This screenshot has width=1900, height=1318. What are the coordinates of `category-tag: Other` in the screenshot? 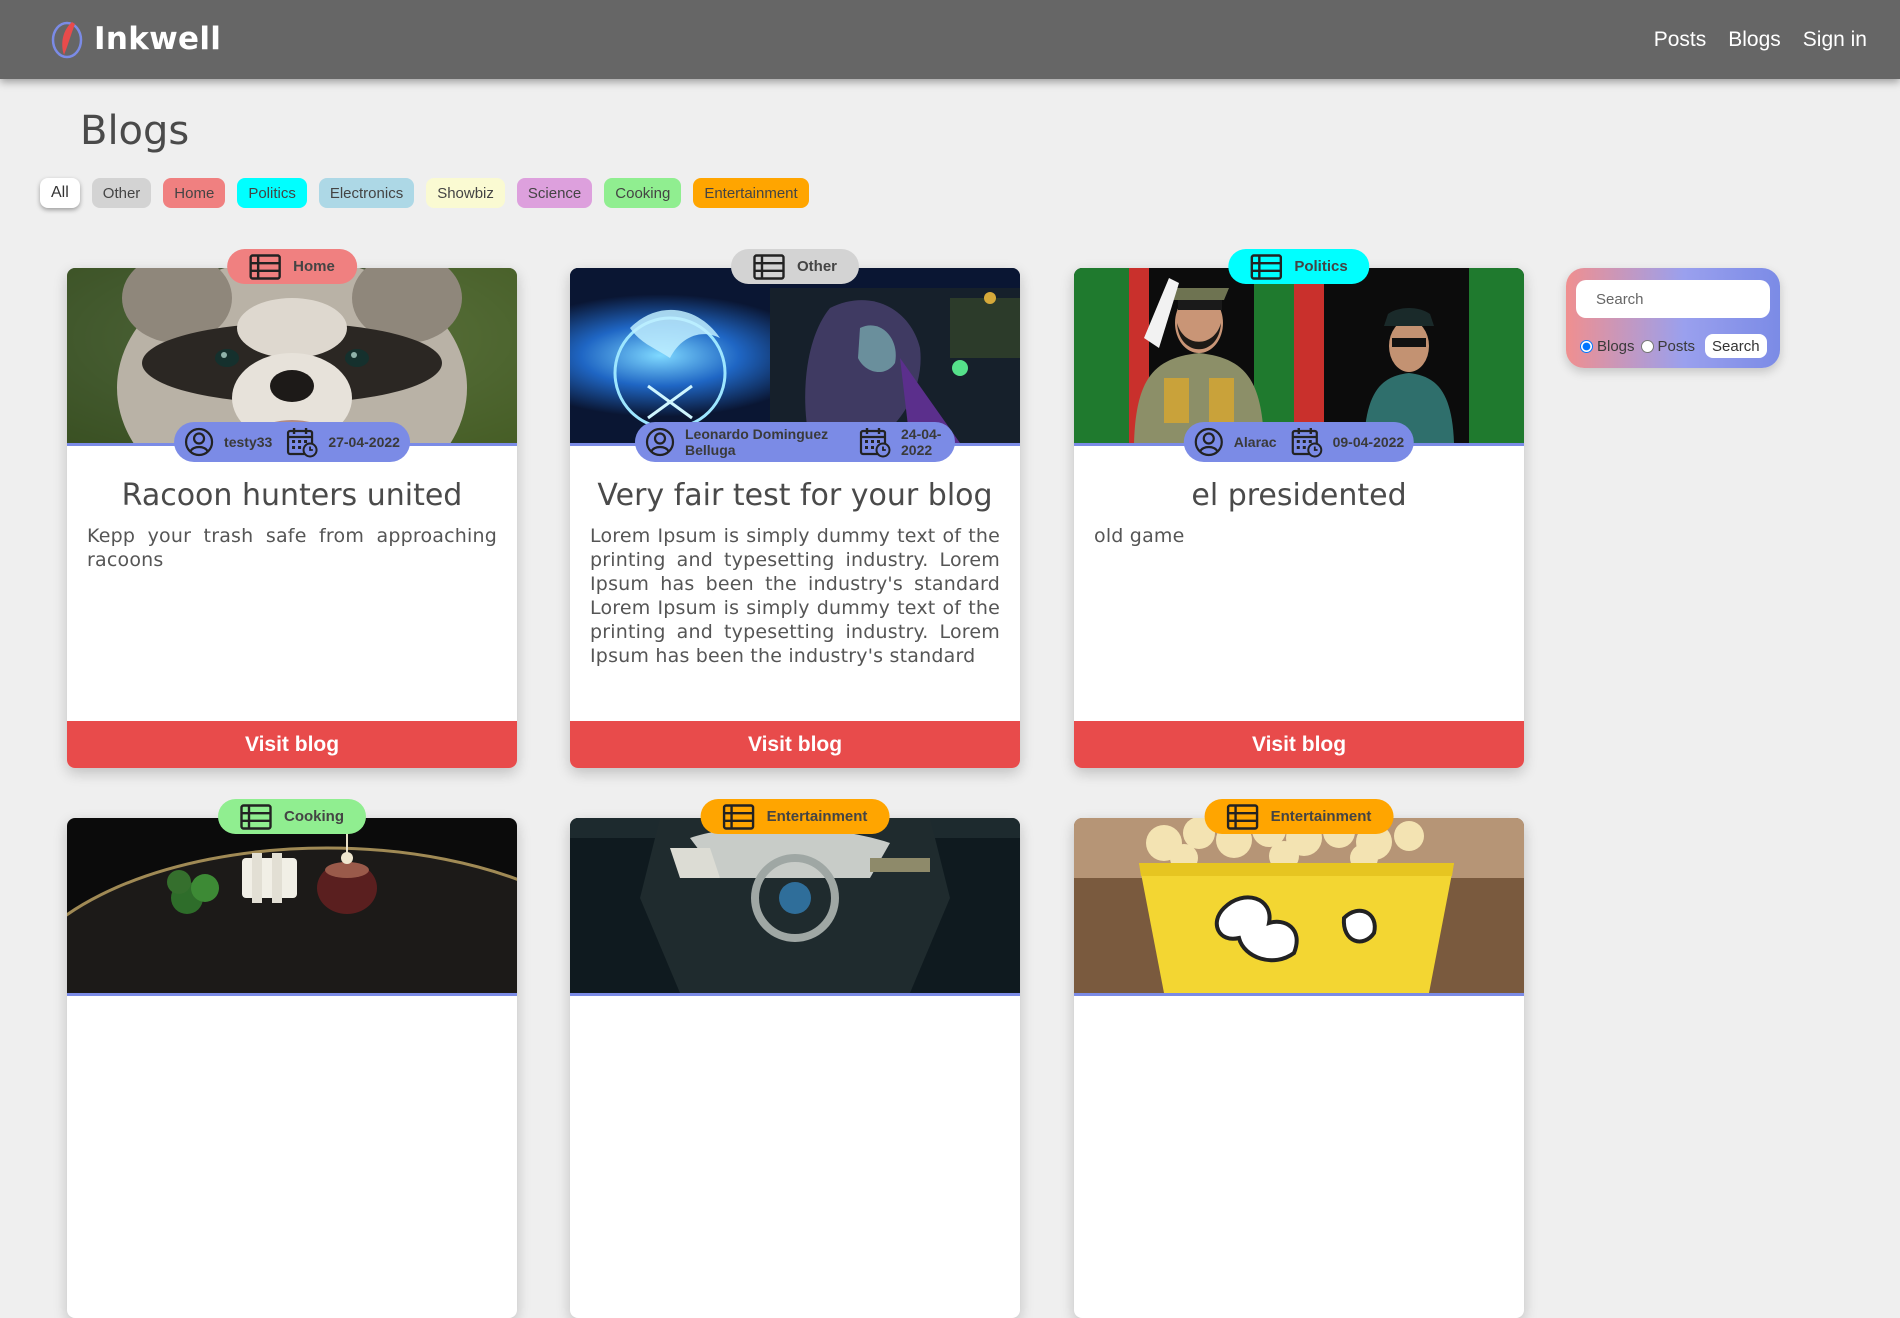 It's located at (795, 266).